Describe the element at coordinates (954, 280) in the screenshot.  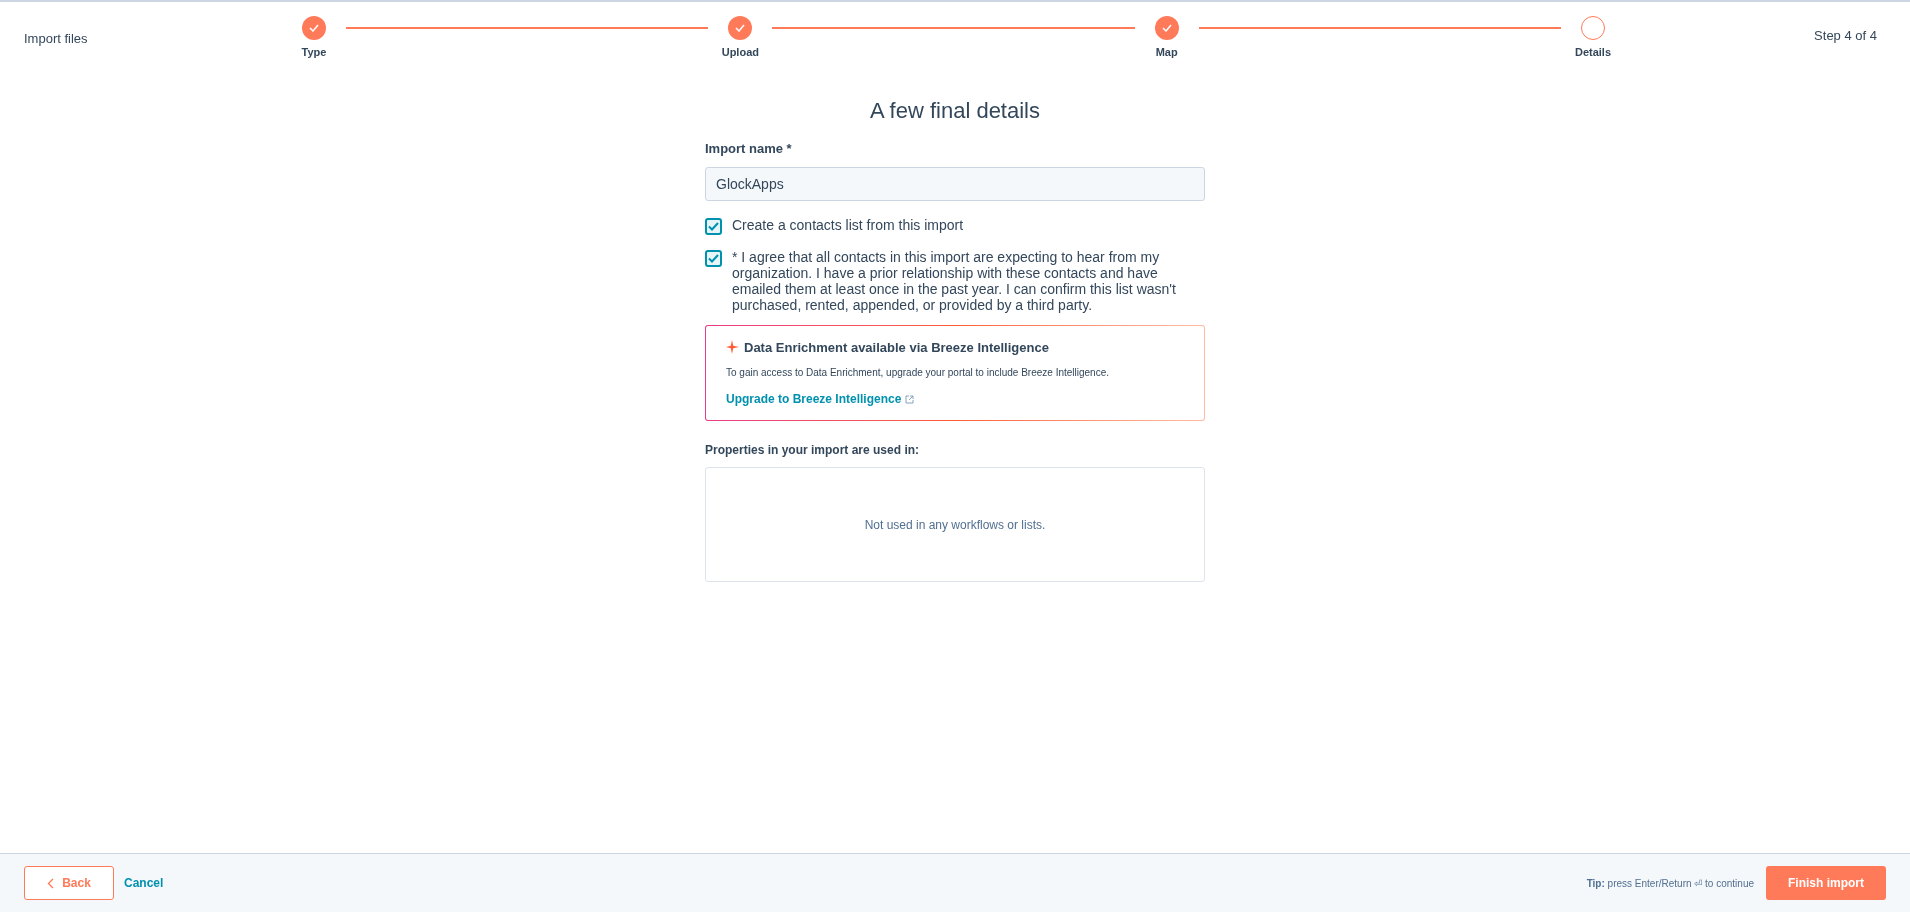
I see `checkbox-label: * I agree that all contacts in this import are expecting to hear from my organization. I have a prior relationship with these contacts and have emailed them at least once in the past year. I can confirm this list wasn't purchased, rented, appended, or provided by a third party.` at that location.